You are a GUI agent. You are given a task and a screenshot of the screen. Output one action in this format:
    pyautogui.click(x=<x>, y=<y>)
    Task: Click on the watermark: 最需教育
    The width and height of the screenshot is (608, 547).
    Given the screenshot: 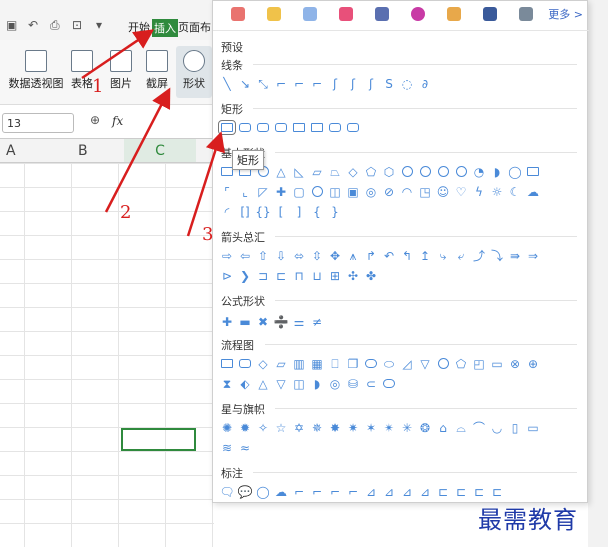 What is the action you would take?
    pyautogui.click(x=528, y=520)
    